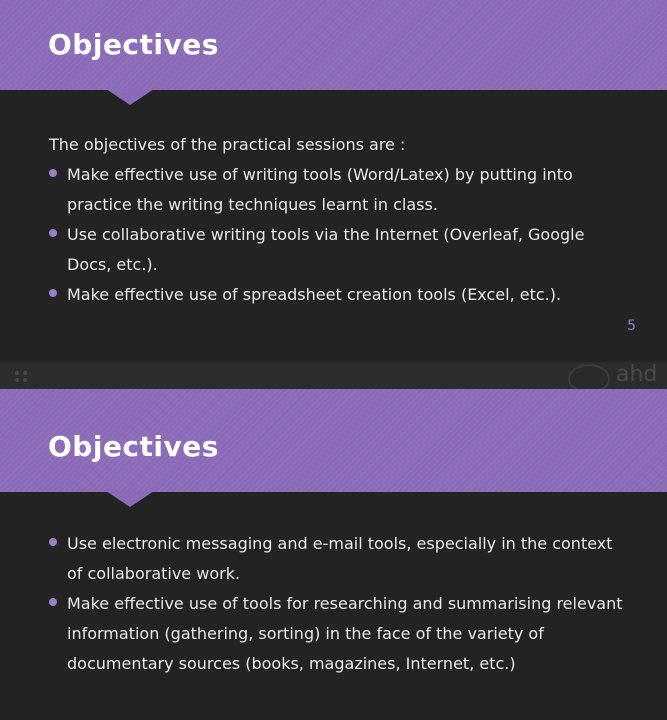 This screenshot has height=720, width=667. What do you see at coordinates (24, 377) in the screenshot?
I see `grip-dots-icon` at bounding box center [24, 377].